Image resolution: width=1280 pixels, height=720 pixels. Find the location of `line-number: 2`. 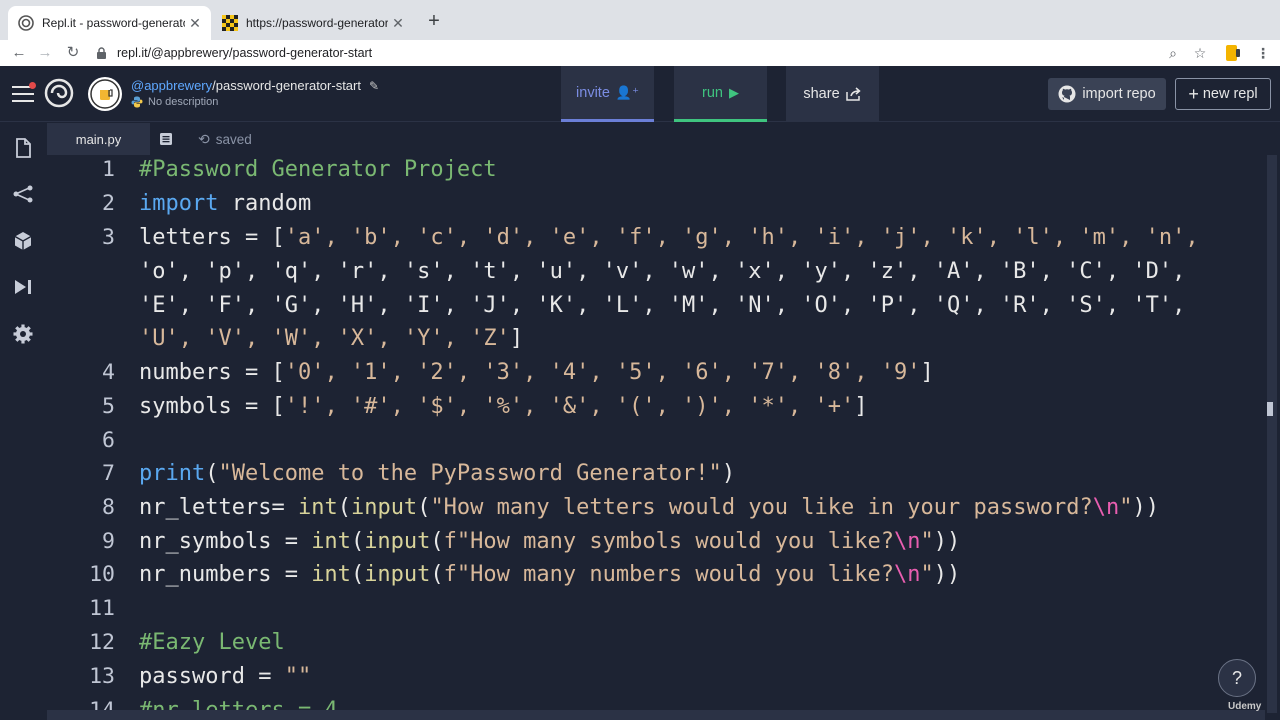

line-number: 2 is located at coordinates (108, 203).